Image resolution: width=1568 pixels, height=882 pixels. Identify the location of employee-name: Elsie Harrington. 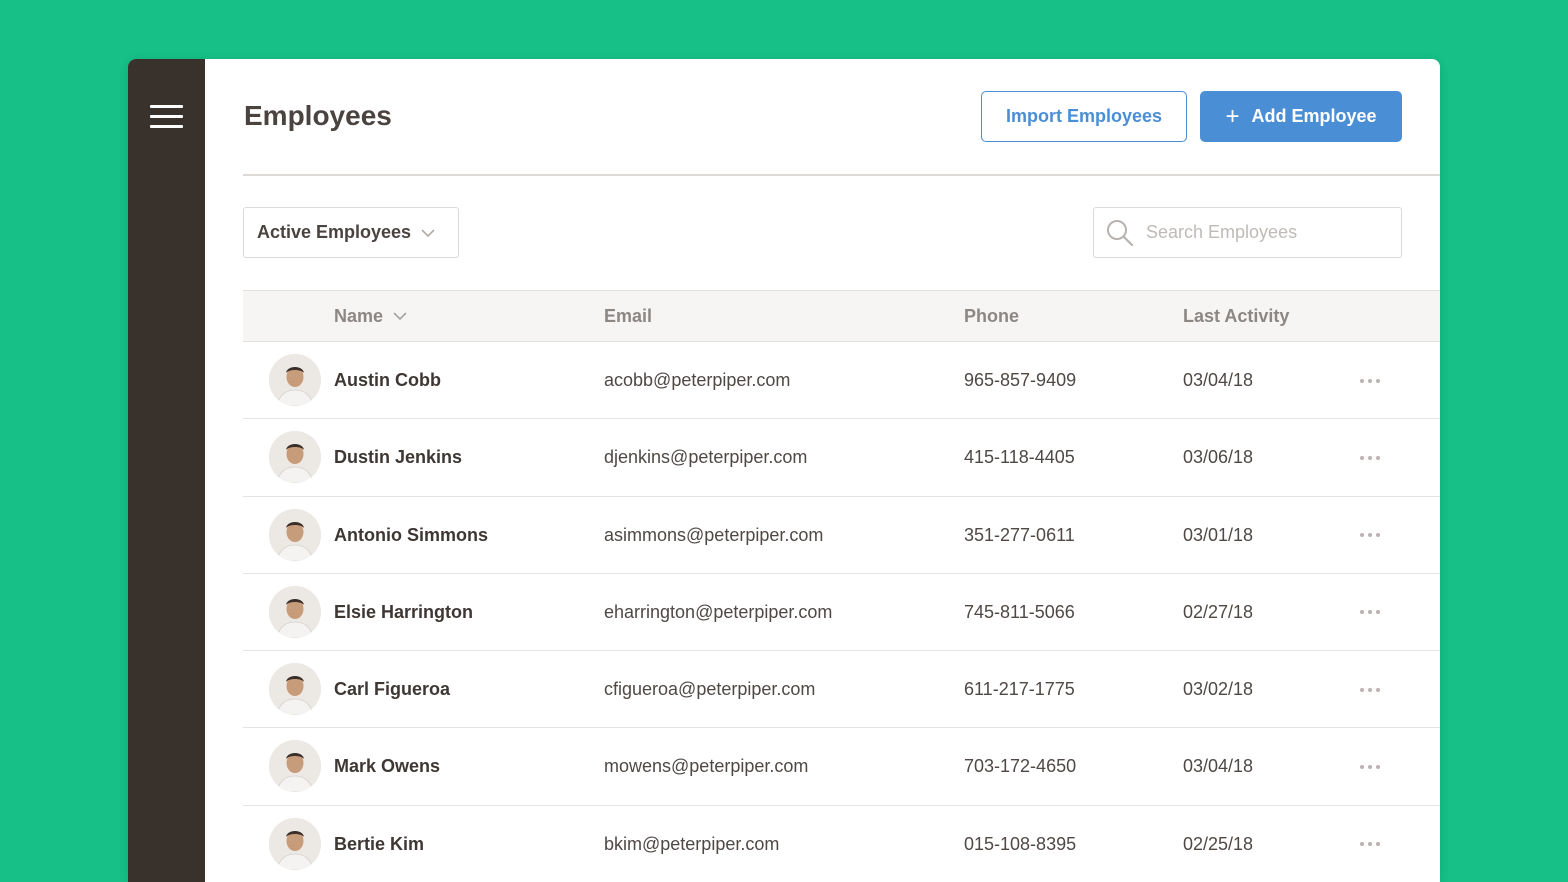
(403, 612).